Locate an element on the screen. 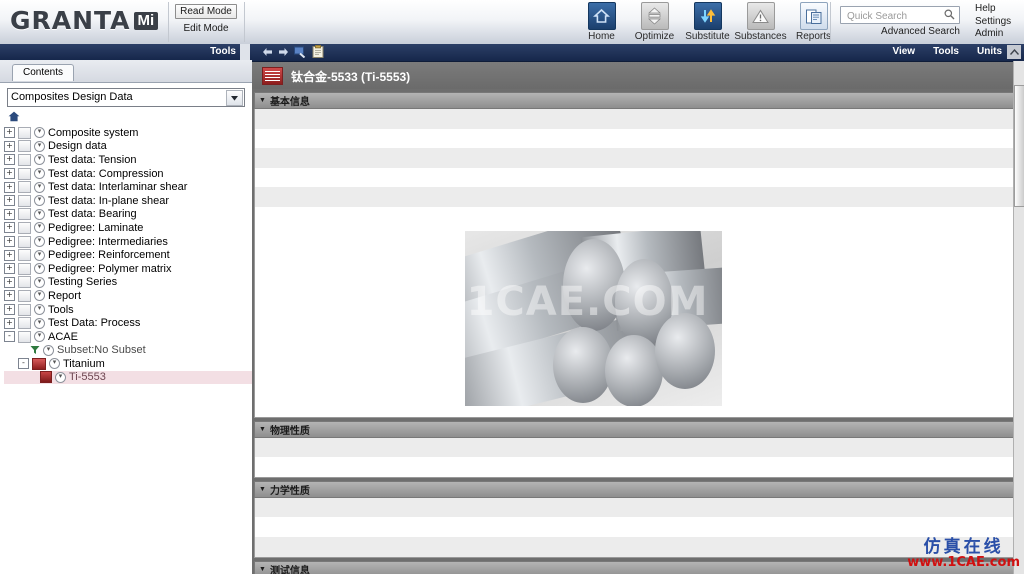 The width and height of the screenshot is (1024, 574). search-box is located at coordinates (900, 15).